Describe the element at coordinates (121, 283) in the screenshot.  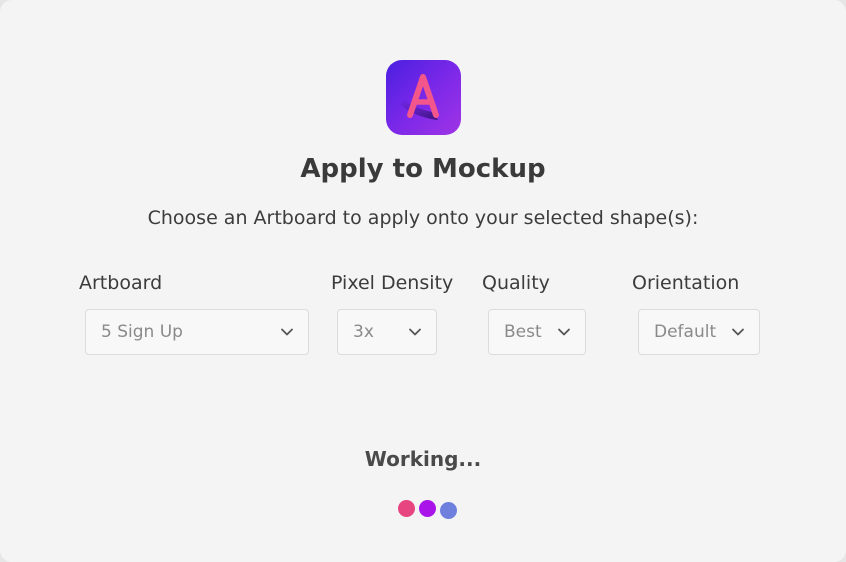
I see `artboard-label: Artboard` at that location.